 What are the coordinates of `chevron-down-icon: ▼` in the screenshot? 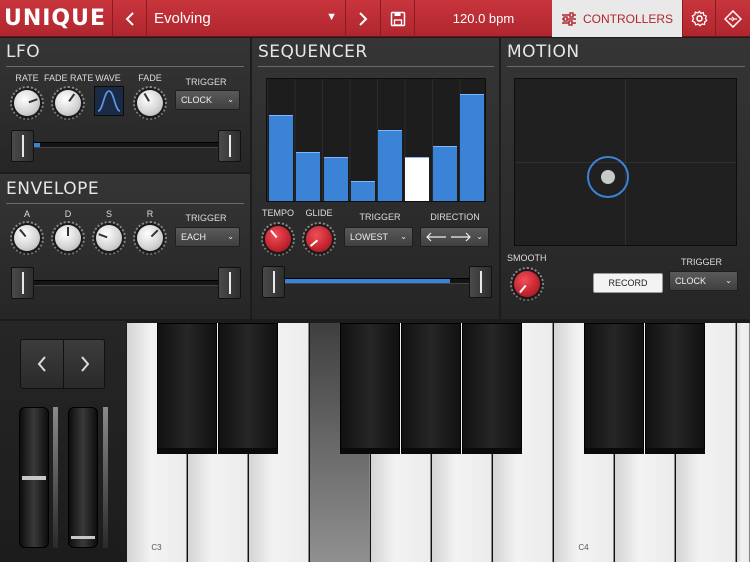 It's located at (331, 17).